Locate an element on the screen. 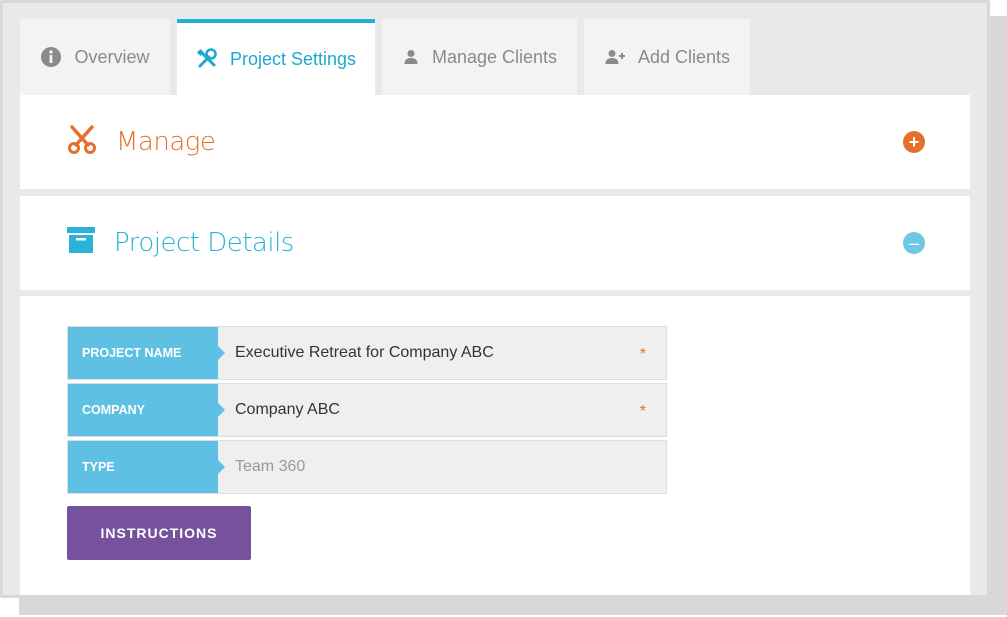  tab-project-settings: Project Settings is located at coordinates (276, 57).